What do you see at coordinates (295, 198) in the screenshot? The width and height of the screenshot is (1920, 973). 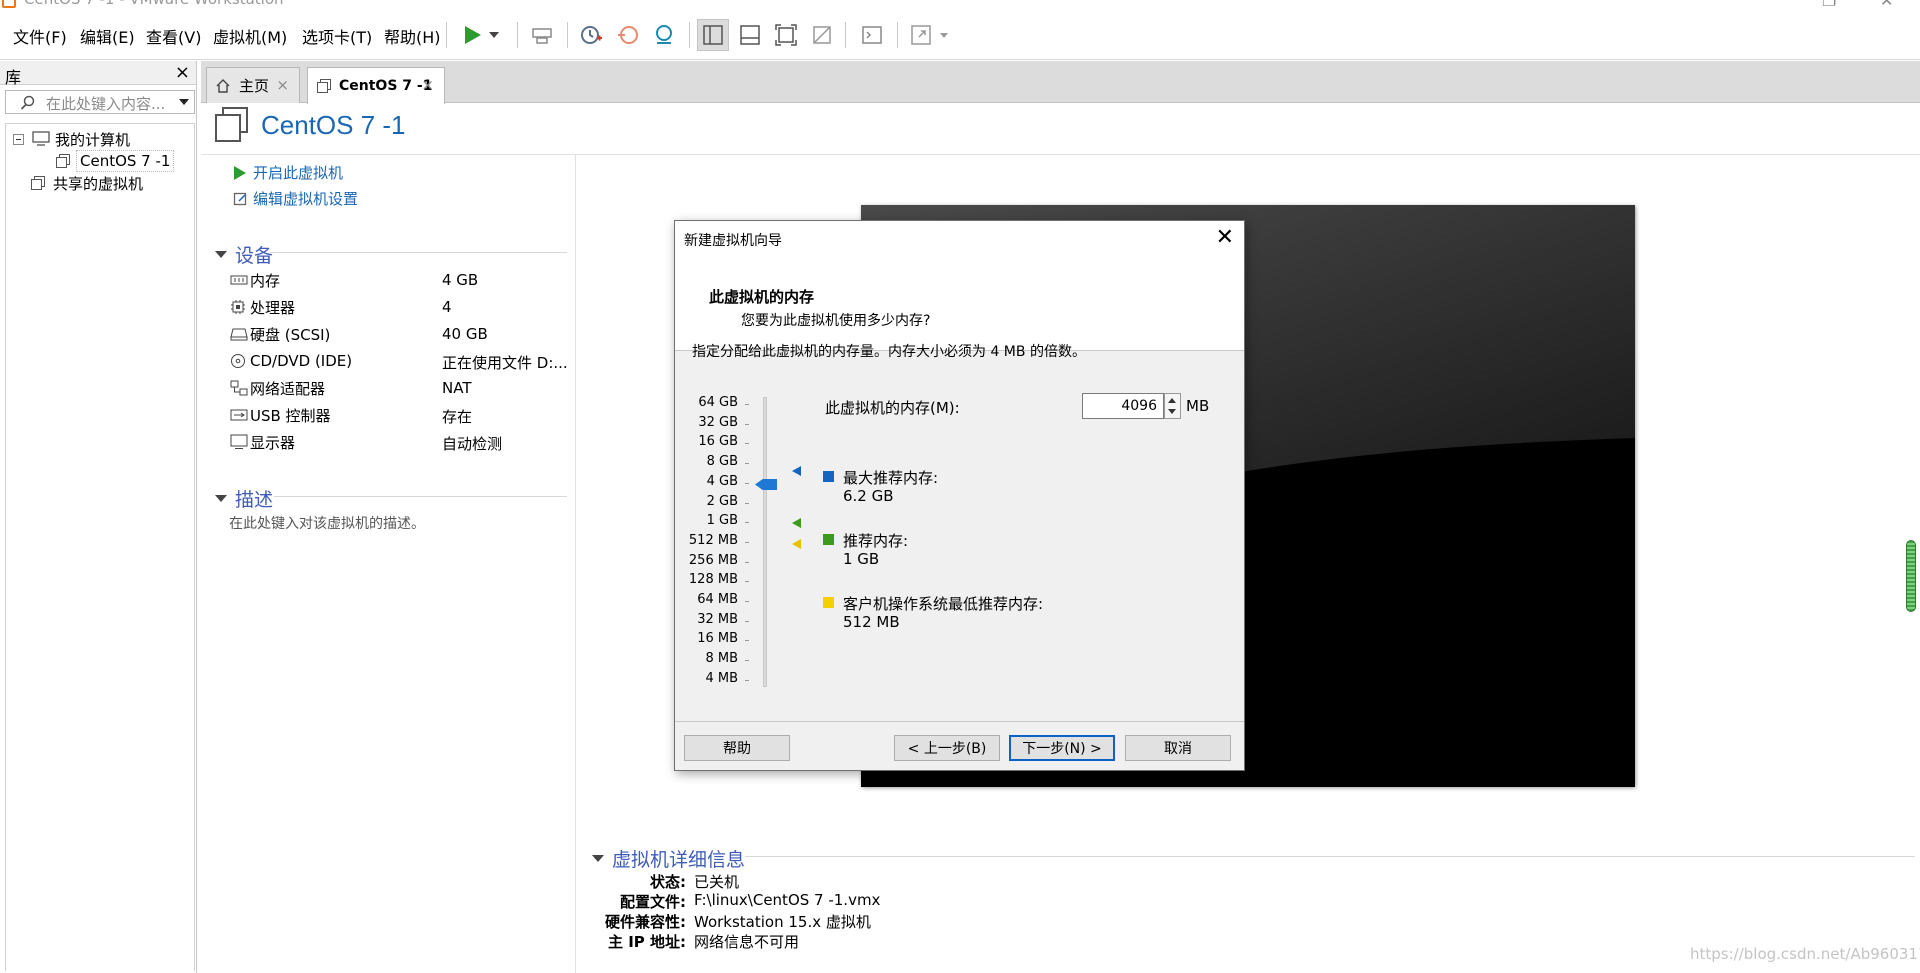 I see `edit-vm-settings-link: 编辑虚拟机设置` at bounding box center [295, 198].